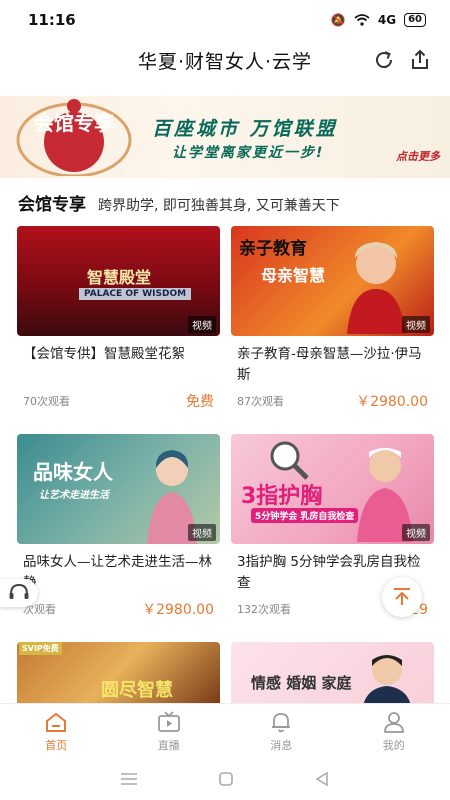 The image size is (450, 800). What do you see at coordinates (282, 496) in the screenshot?
I see `thumbnail-title: 3指护胸` at bounding box center [282, 496].